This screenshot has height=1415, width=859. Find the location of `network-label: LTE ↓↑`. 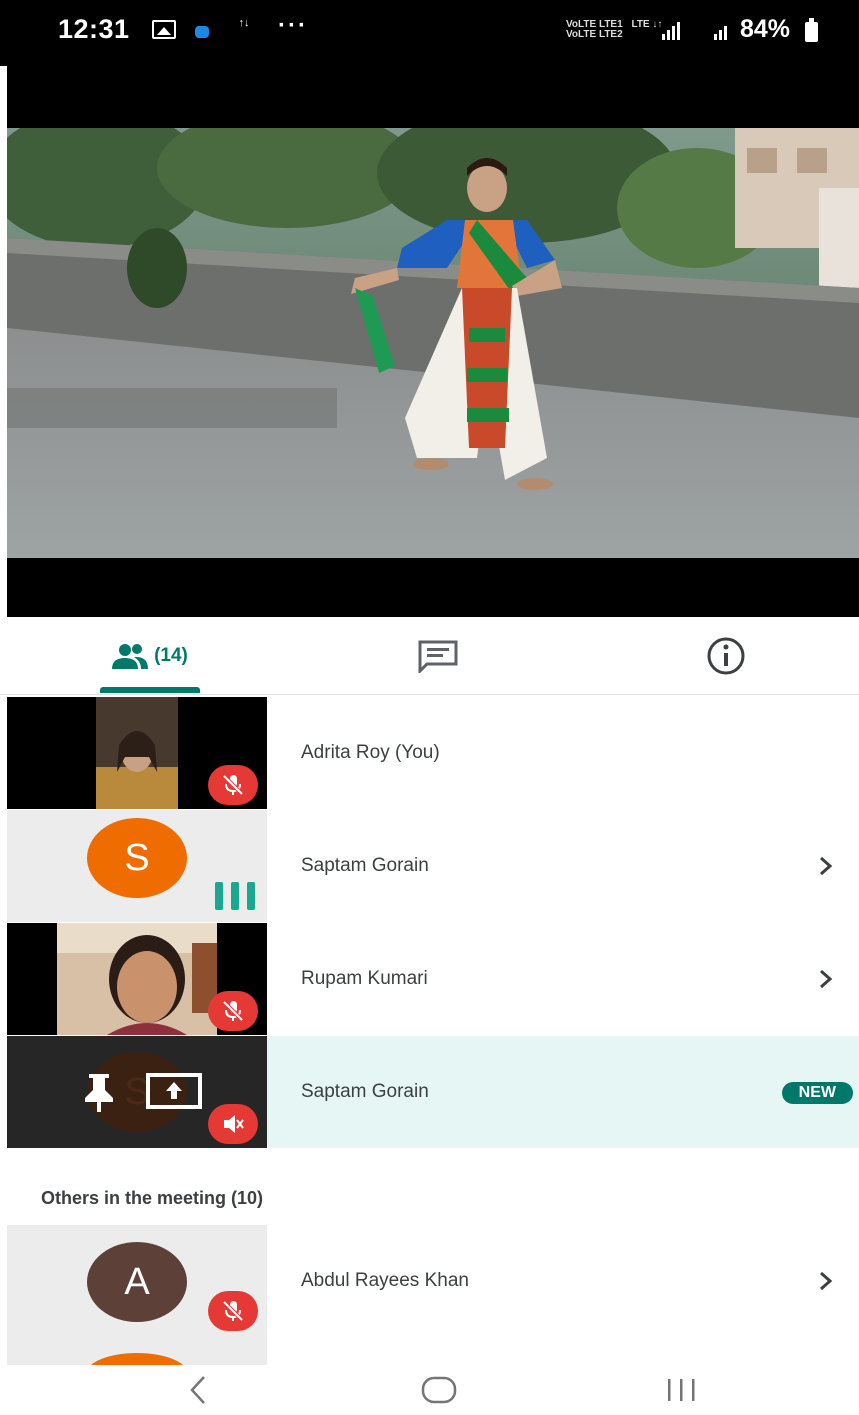

network-label: LTE ↓↑ is located at coordinates (647, 24).